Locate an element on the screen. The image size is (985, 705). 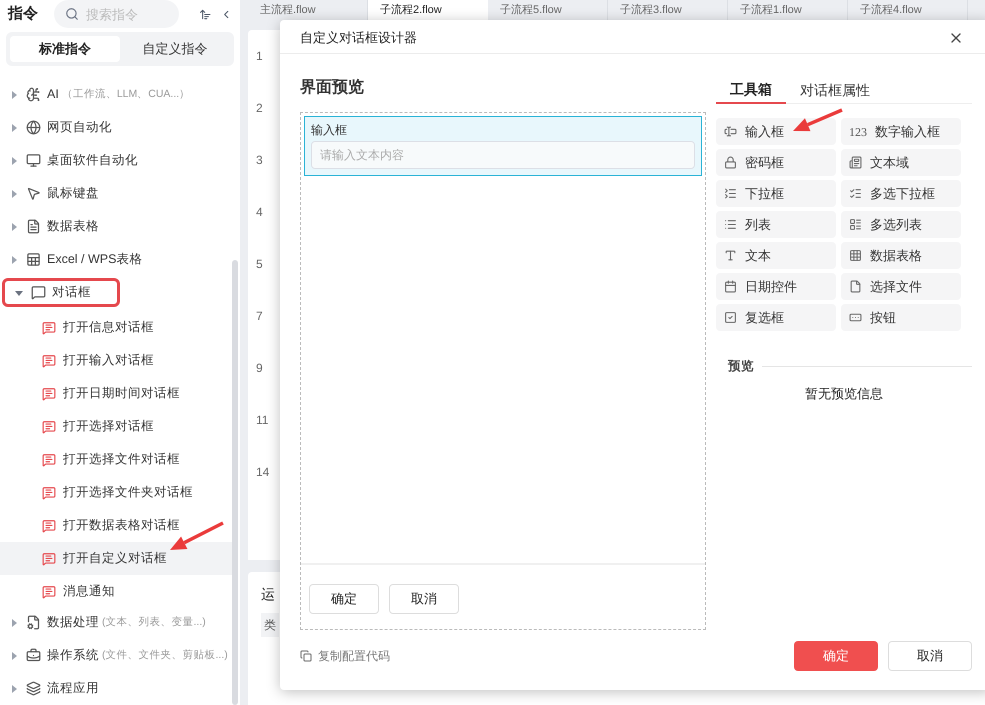
tool-item: 数据表格 is located at coordinates (901, 255).